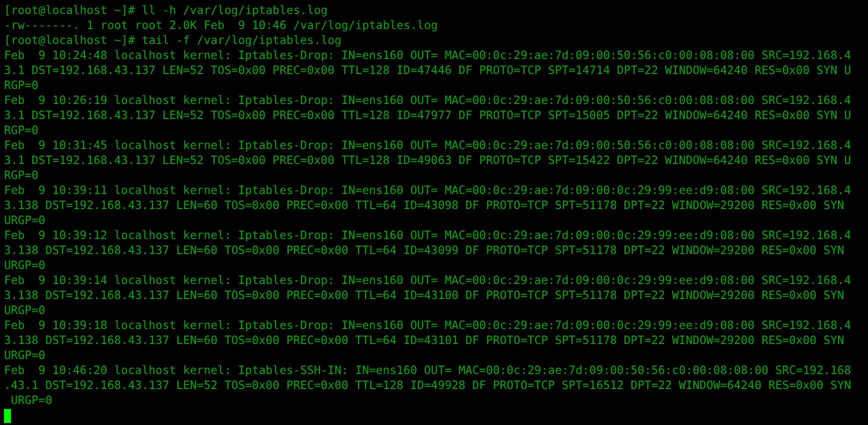 The image size is (868, 425). What do you see at coordinates (427, 55) in the screenshot?
I see `terminal-line: Feb 9 10:24:48 localhost kernel: Iptables-Drop: IN=ens160 OUT= MAC=00:0c:29:ae:7d:09:00:50:56:c0:00:08:08:00 SRC=192.168.4` at bounding box center [427, 55].